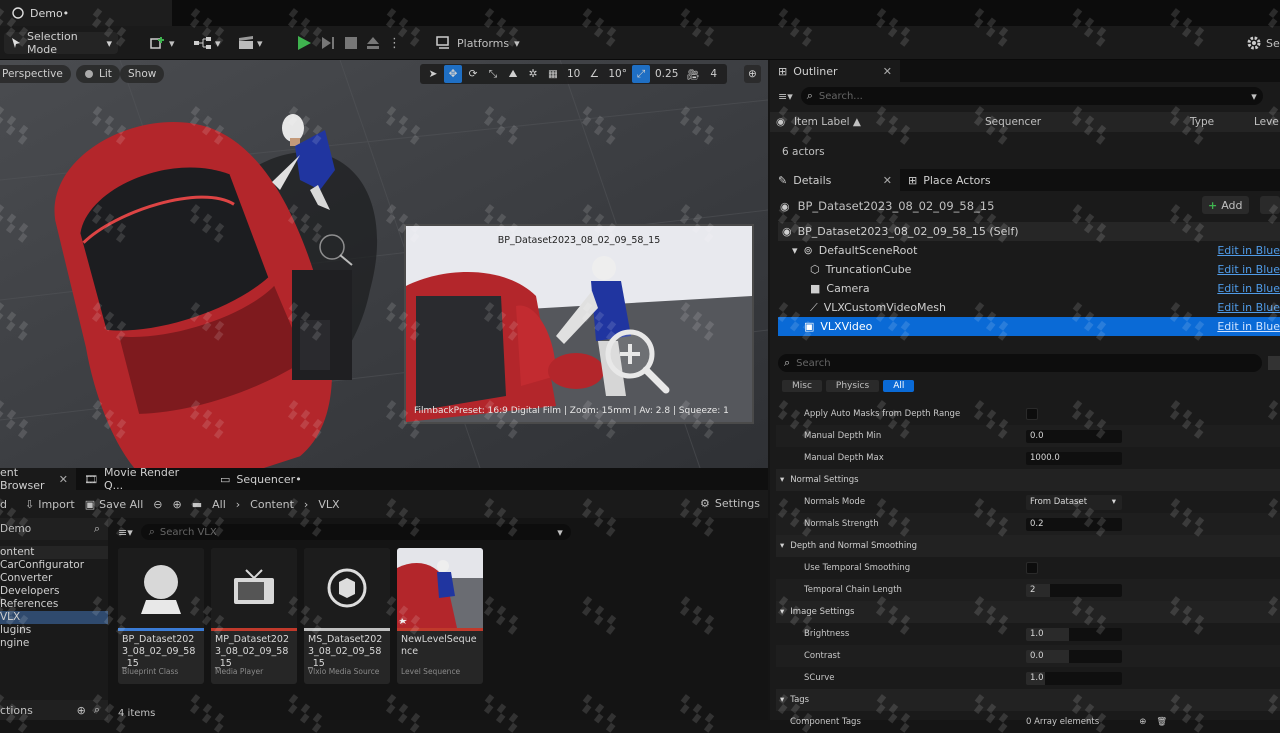  Describe the element at coordinates (176, 504) in the screenshot. I see `history-forward-icon: ⊕` at that location.